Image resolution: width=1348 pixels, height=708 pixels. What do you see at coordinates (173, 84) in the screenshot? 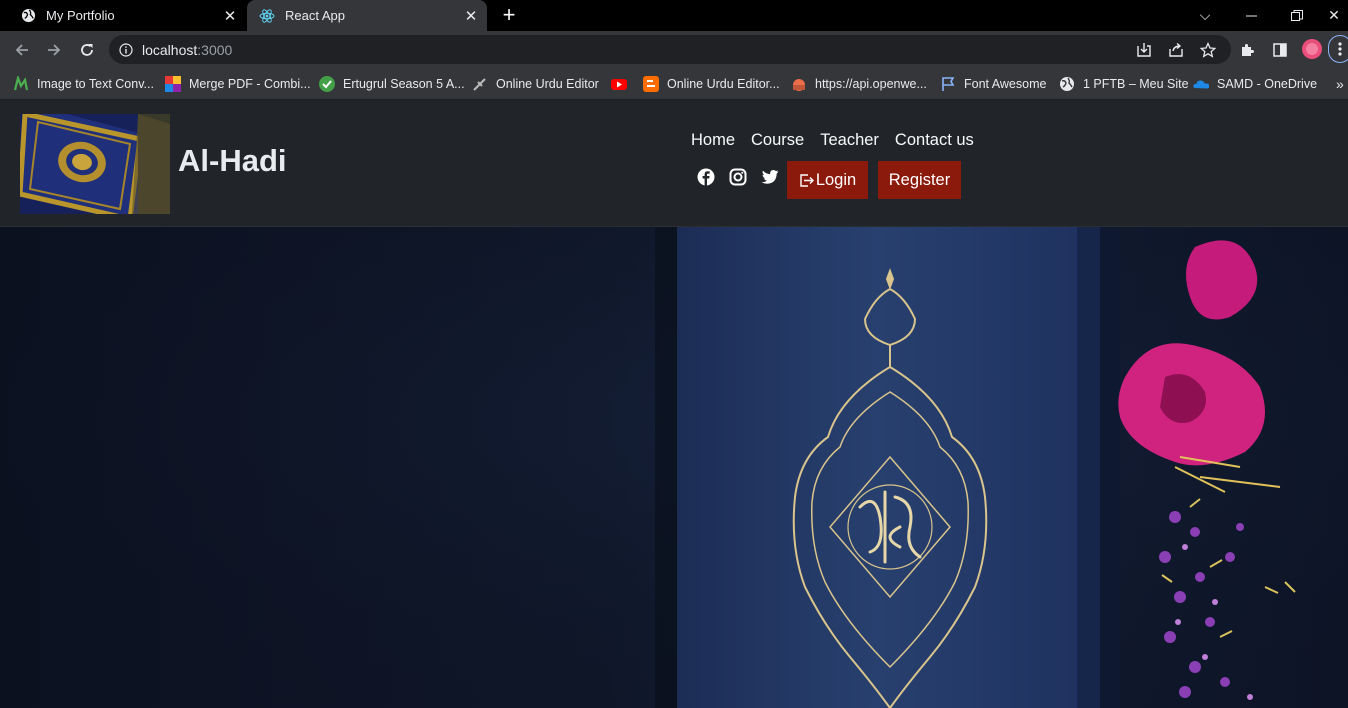
I see `merge-pdf-icon` at bounding box center [173, 84].